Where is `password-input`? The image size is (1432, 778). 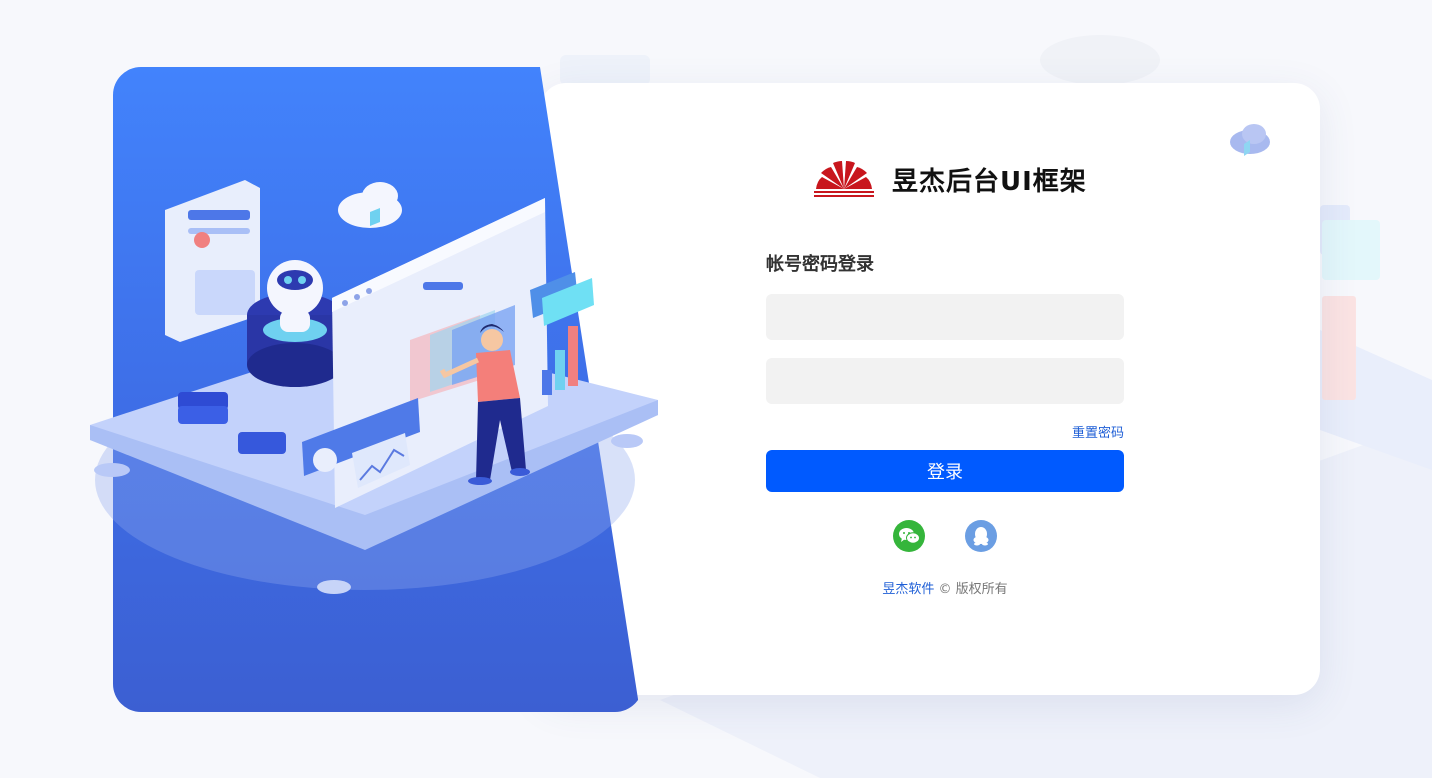
password-input is located at coordinates (945, 381).